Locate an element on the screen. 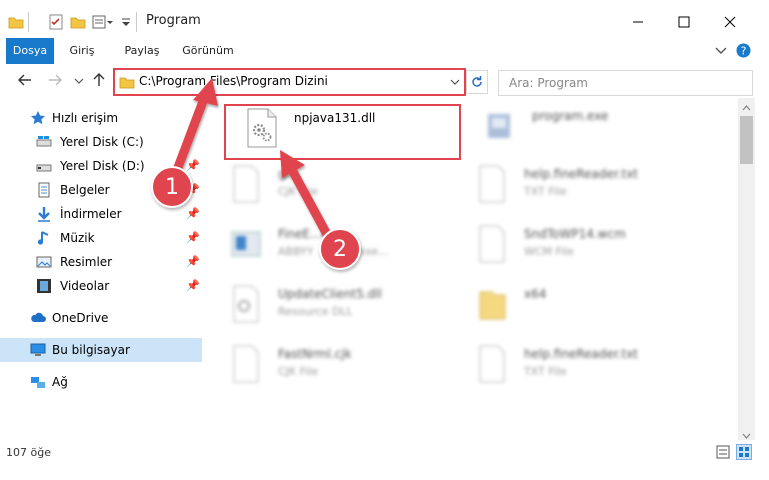 Image resolution: width=769 pixels, height=480 pixels. forward-arrow-icon is located at coordinates (55, 81).